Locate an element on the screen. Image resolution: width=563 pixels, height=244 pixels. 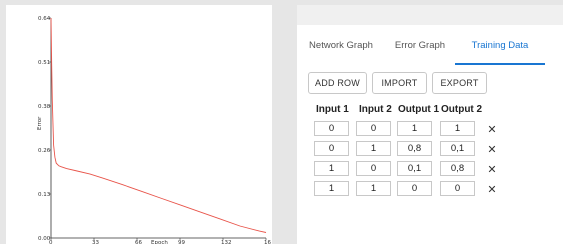
y-axis-label: Error is located at coordinates (40, 123).